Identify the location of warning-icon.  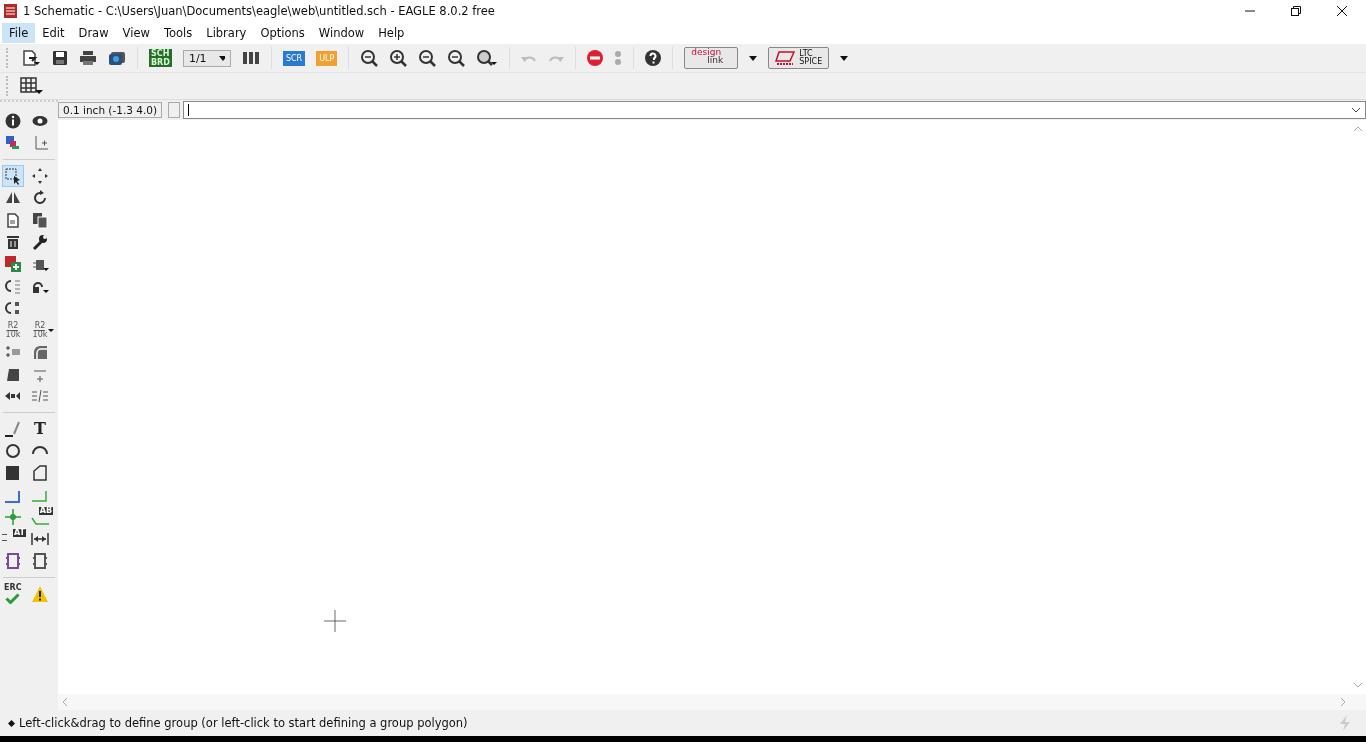
(40, 594).